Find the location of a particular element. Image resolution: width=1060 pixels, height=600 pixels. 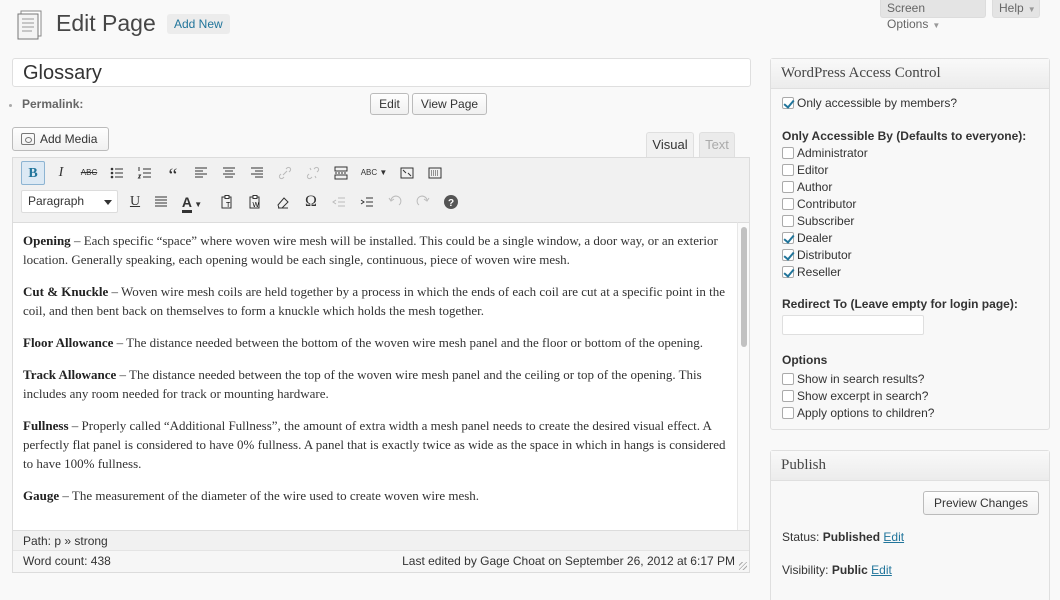

visibility-label: Visibility: is located at coordinates (805, 570).